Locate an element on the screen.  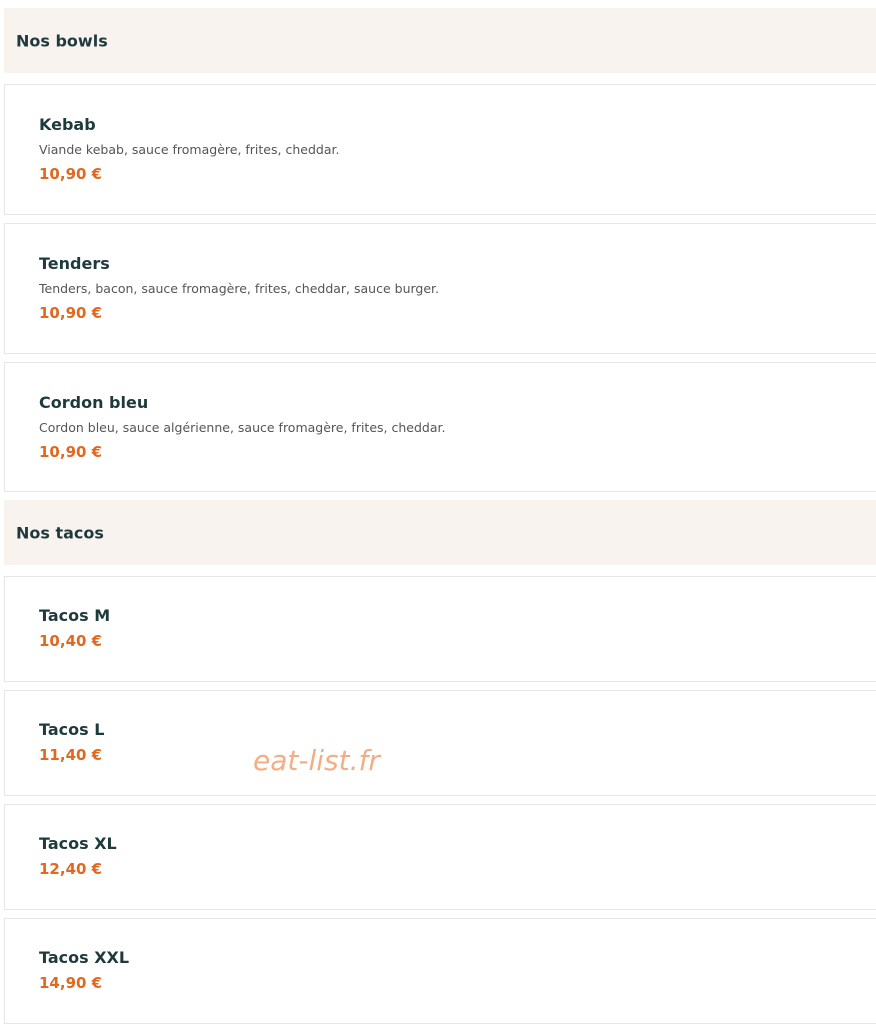
item-name: Tacos M is located at coordinates (75, 615).